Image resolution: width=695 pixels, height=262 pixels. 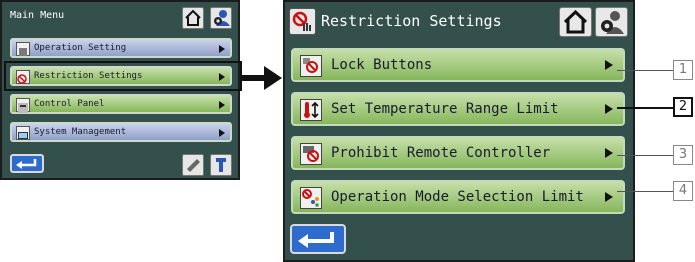 I want to click on menu-item-prohibit-remote-controller: Prohibit Remote Controller, so click(x=458, y=153).